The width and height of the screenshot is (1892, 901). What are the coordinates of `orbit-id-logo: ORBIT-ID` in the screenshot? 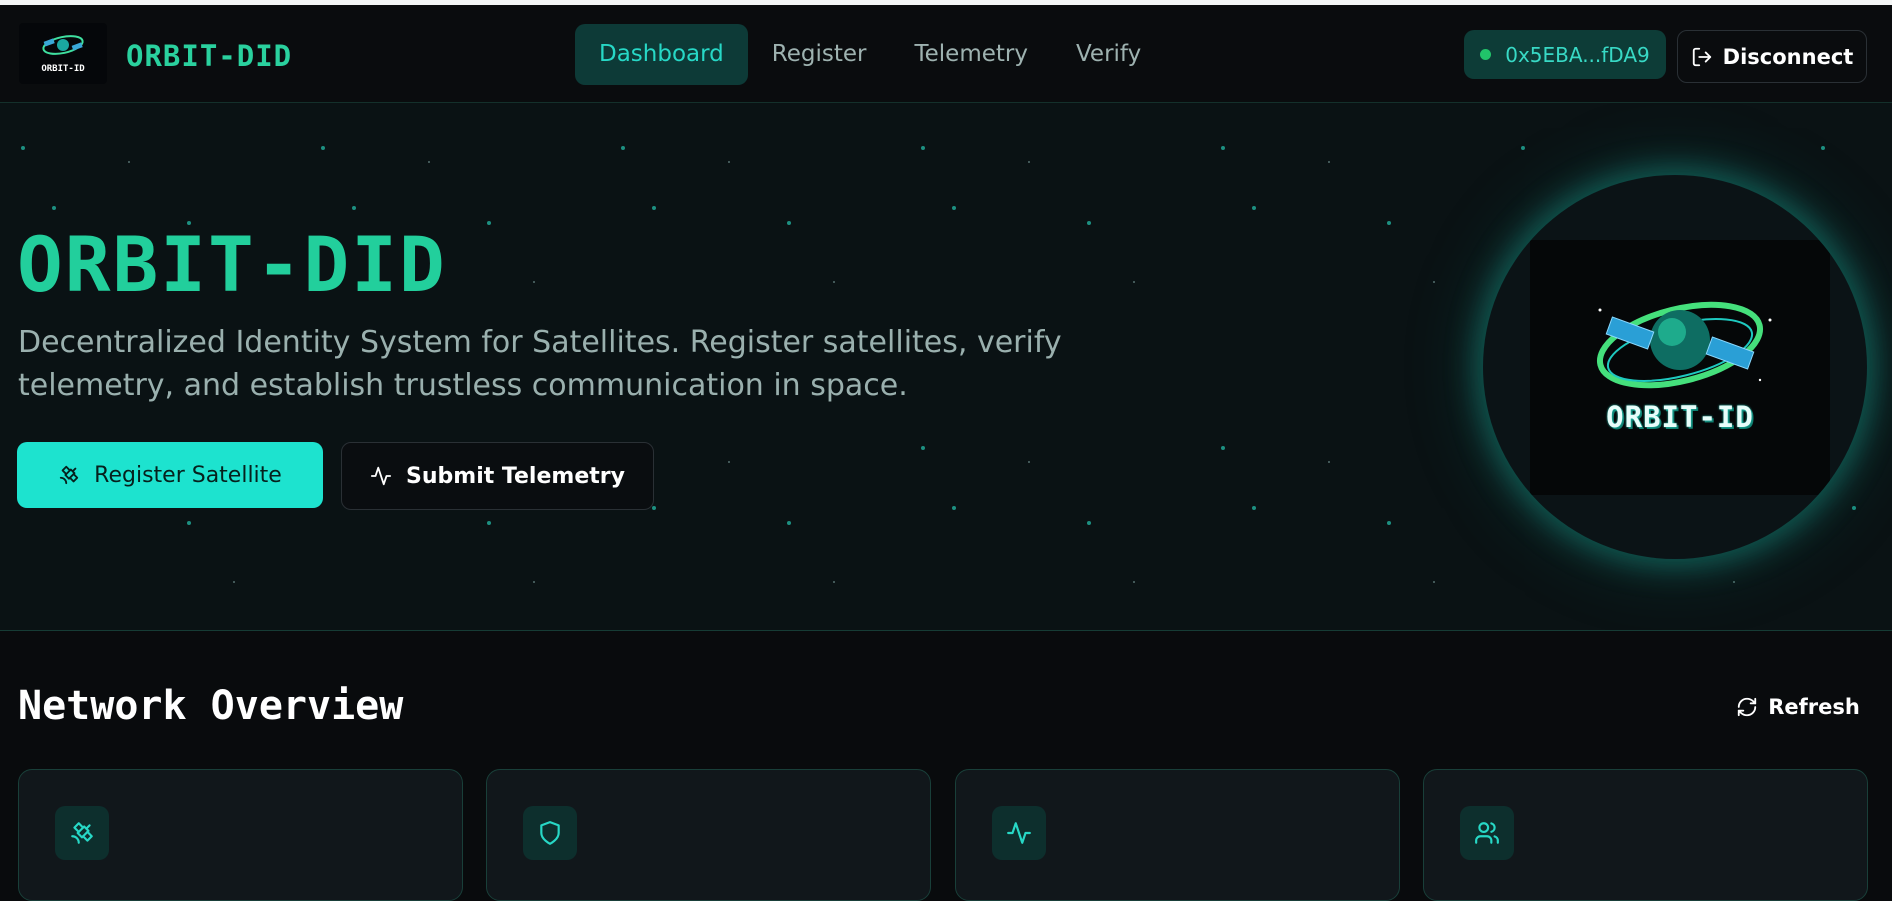 It's located at (1680, 367).